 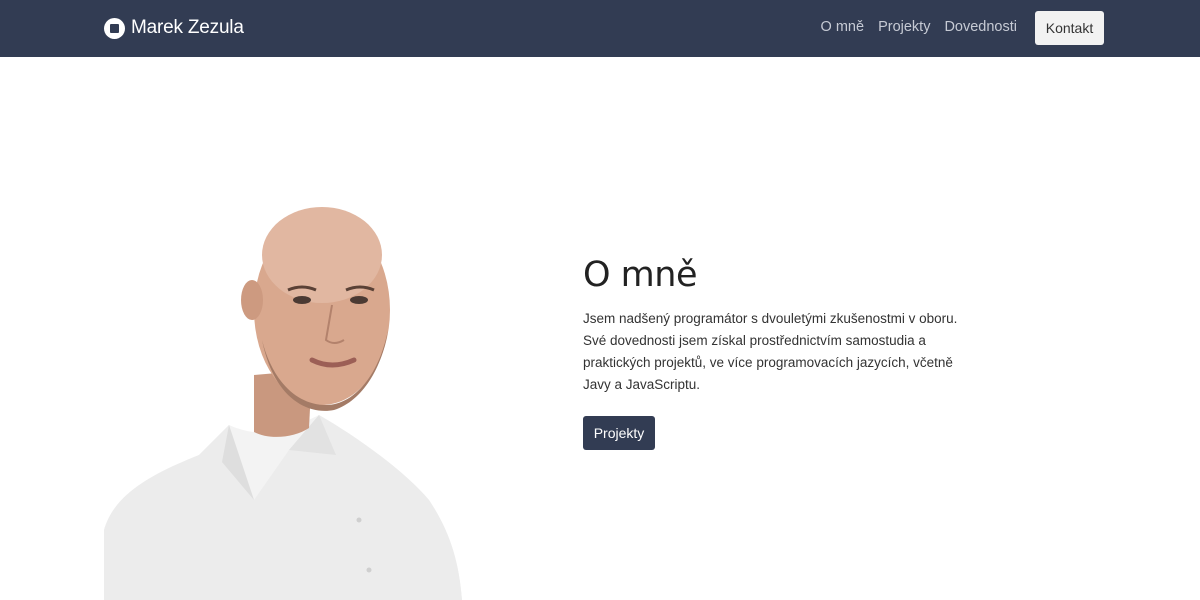 I want to click on nav-link-projekty: Projekty, so click(x=904, y=27).